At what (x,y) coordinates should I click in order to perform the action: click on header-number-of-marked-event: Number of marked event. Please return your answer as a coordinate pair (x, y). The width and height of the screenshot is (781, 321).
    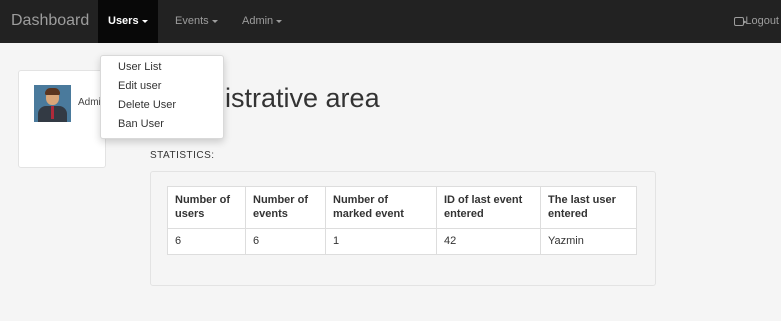
    Looking at the image, I should click on (381, 207).